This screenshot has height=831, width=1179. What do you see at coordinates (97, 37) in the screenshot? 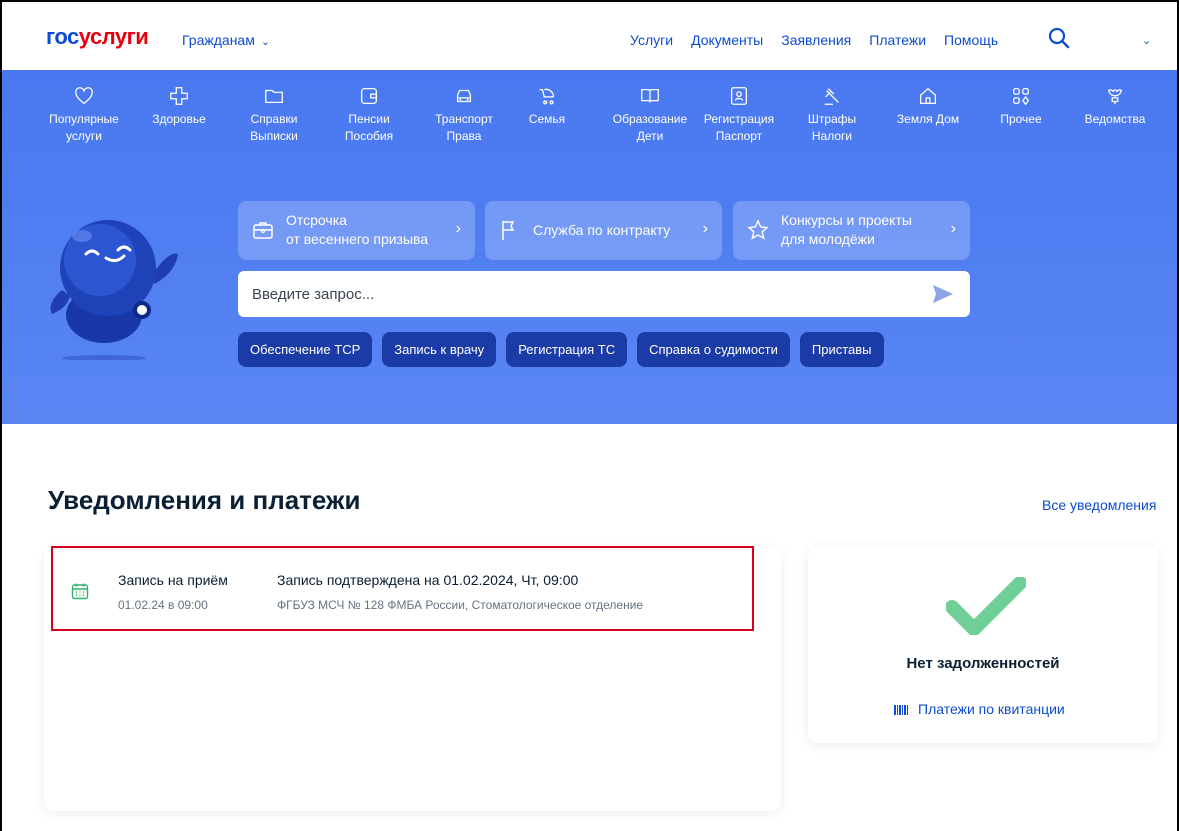
I see `gosuslugi-logo: госуслуги` at bounding box center [97, 37].